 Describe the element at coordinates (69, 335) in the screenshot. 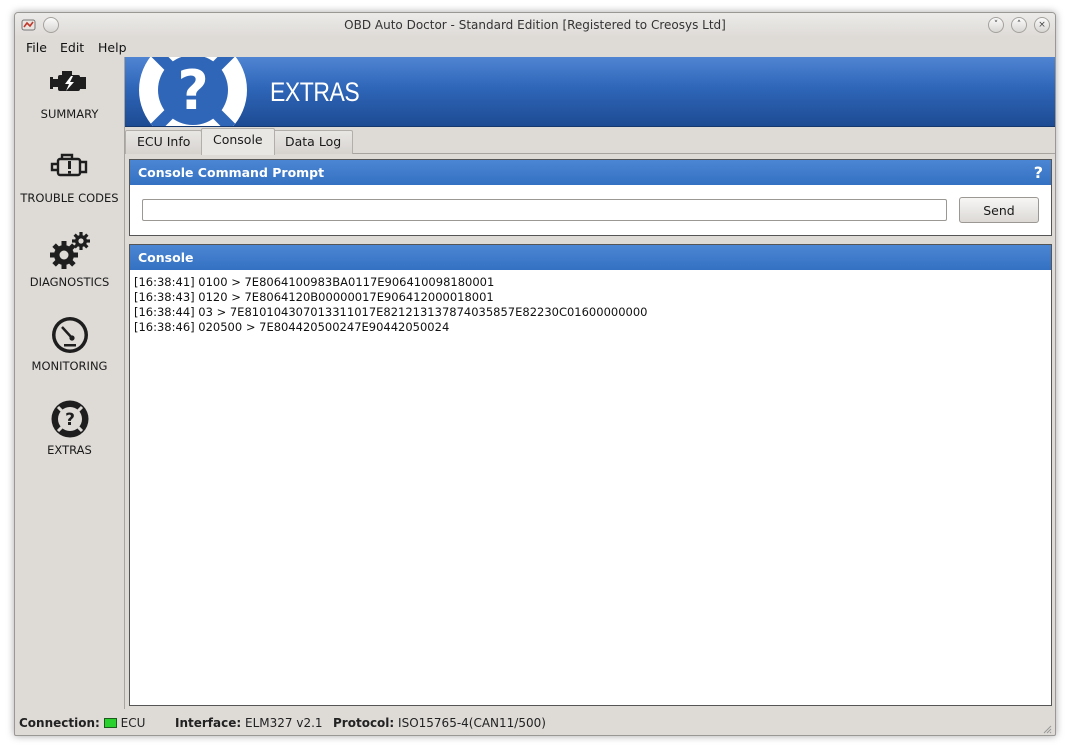

I see `gauge-icon` at that location.